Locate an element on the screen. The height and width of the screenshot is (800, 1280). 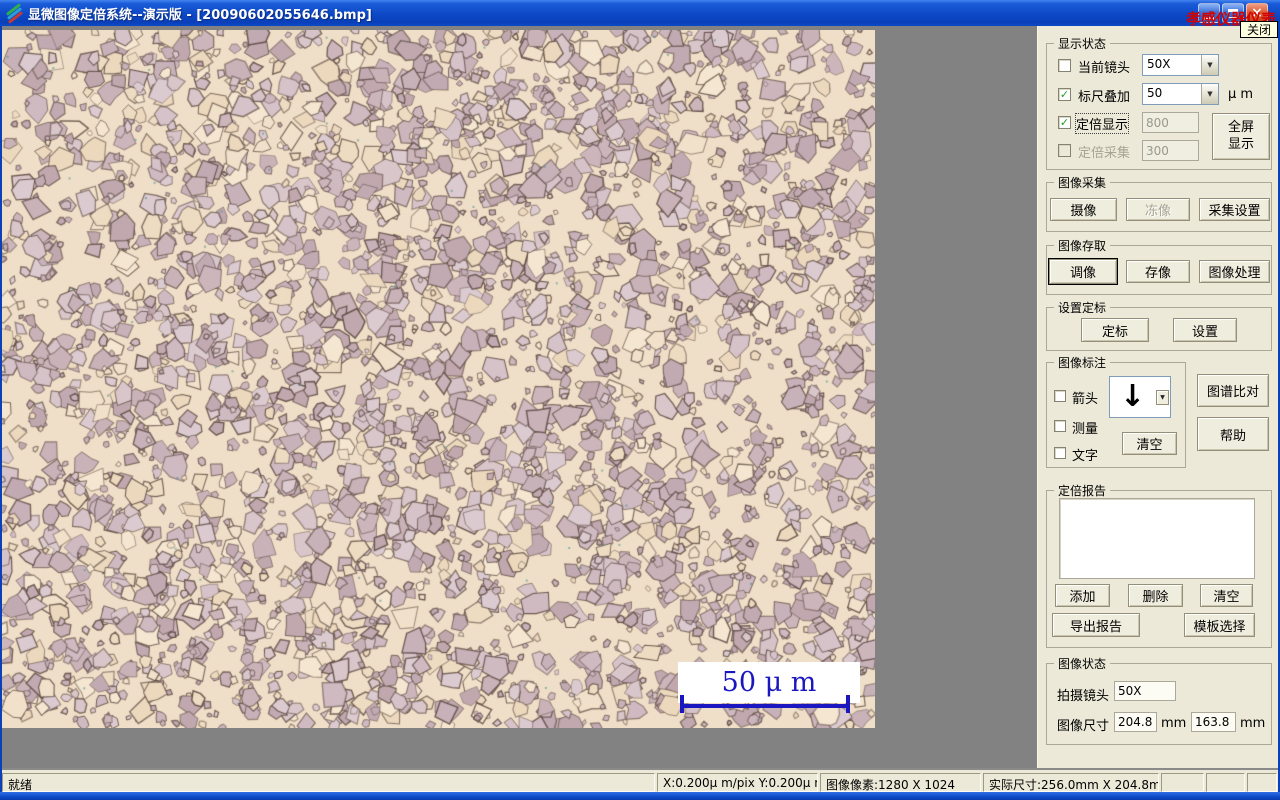
text-checkbox-label: 文字 is located at coordinates (1085, 456).